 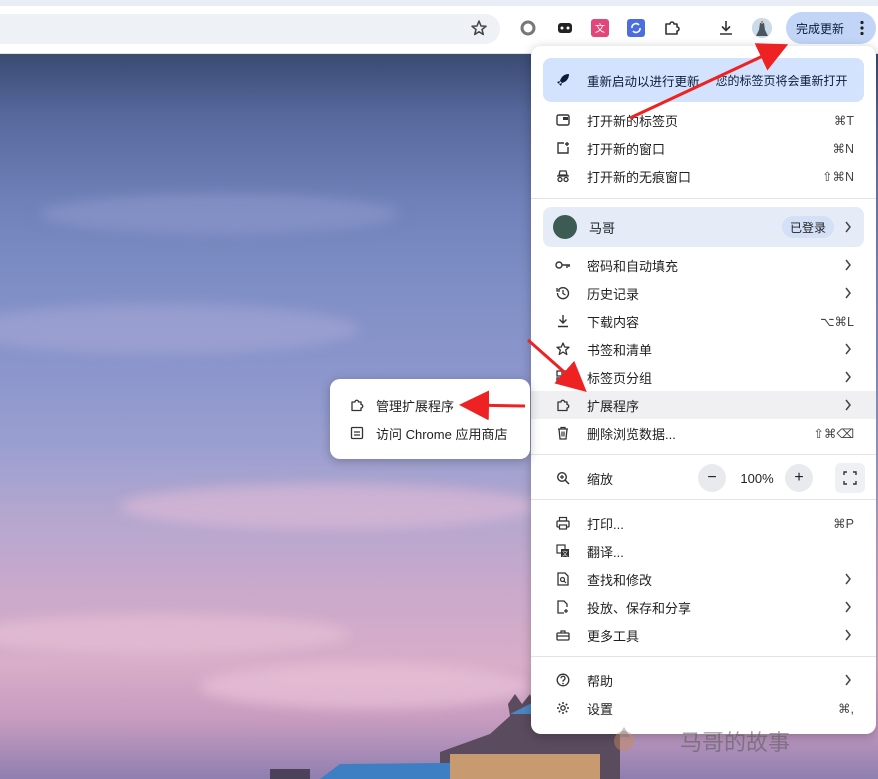 I want to click on menu-item-new-tab: 打开新的标签页 ⌘T, so click(x=703, y=120).